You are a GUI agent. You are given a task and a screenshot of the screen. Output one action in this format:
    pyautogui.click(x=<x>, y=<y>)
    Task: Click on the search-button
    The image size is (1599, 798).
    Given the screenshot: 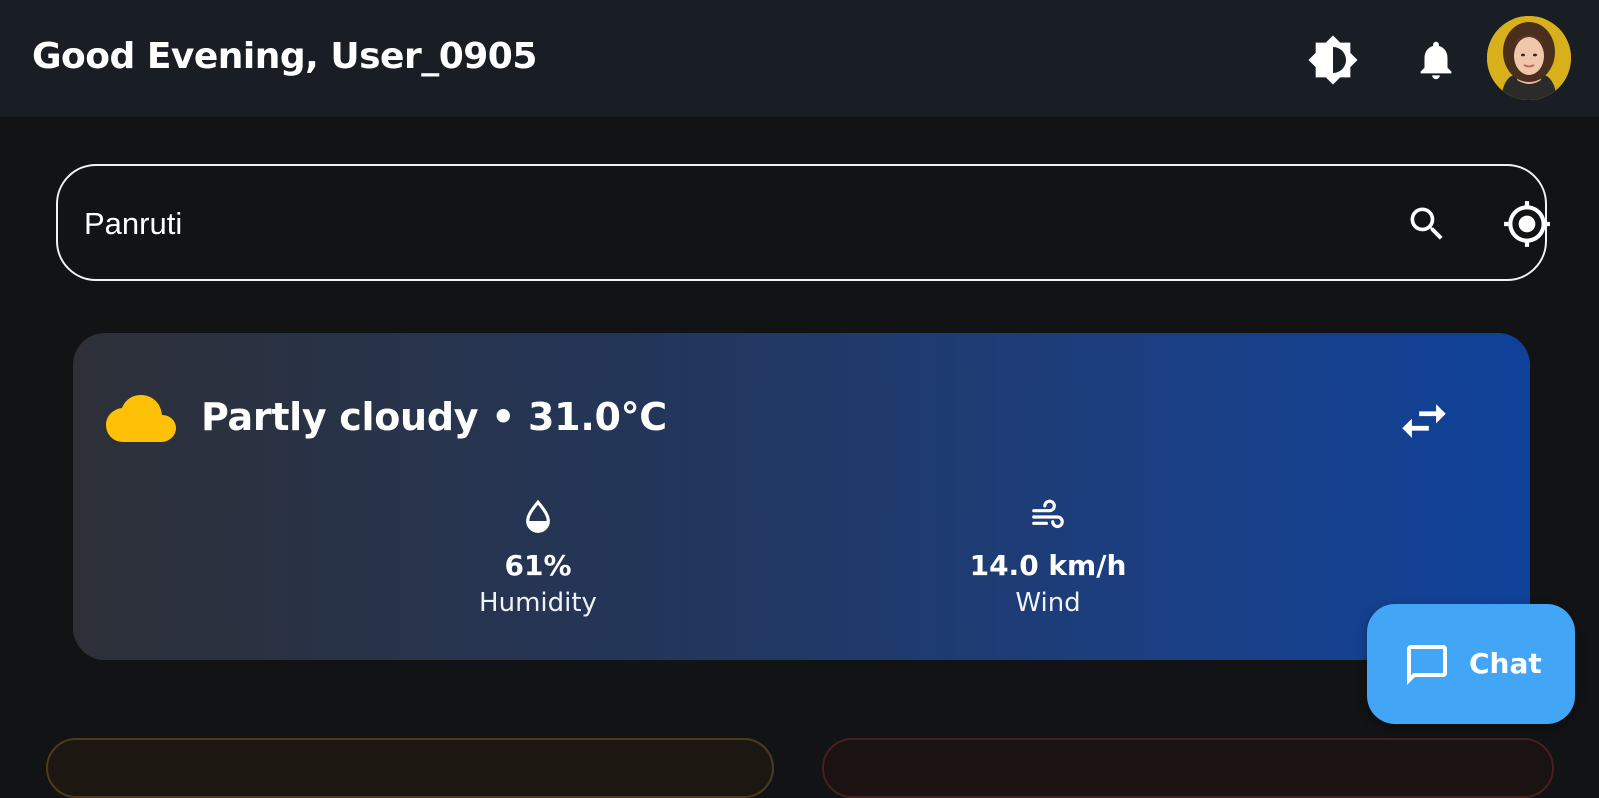 What is the action you would take?
    pyautogui.click(x=1427, y=224)
    